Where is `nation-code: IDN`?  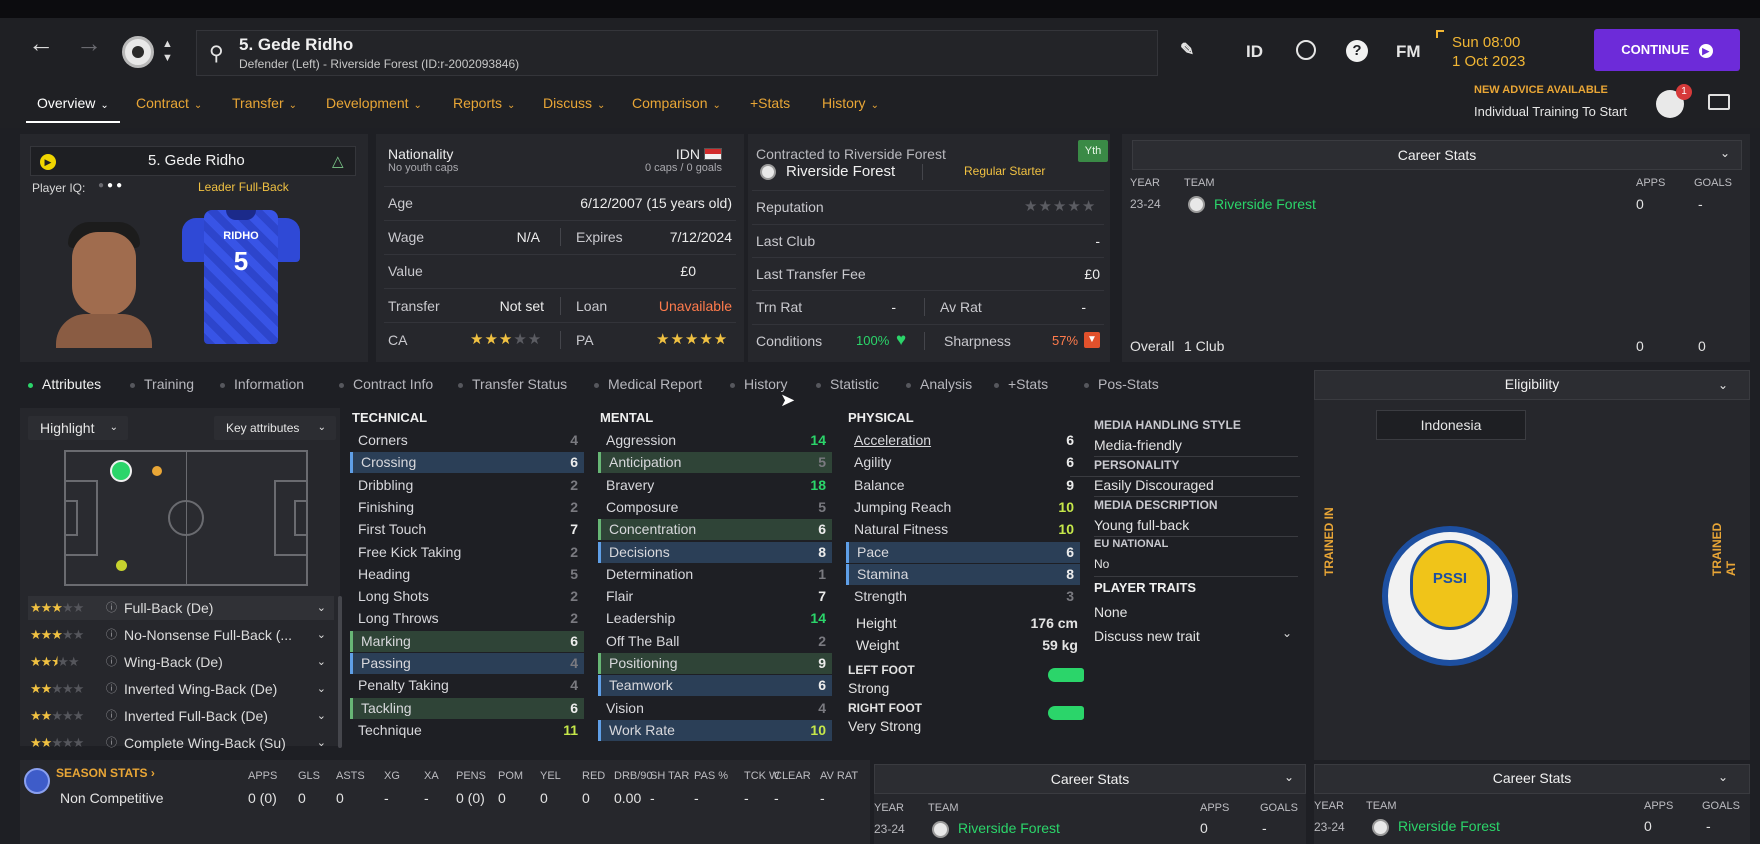
nation-code: IDN is located at coordinates (670, 154).